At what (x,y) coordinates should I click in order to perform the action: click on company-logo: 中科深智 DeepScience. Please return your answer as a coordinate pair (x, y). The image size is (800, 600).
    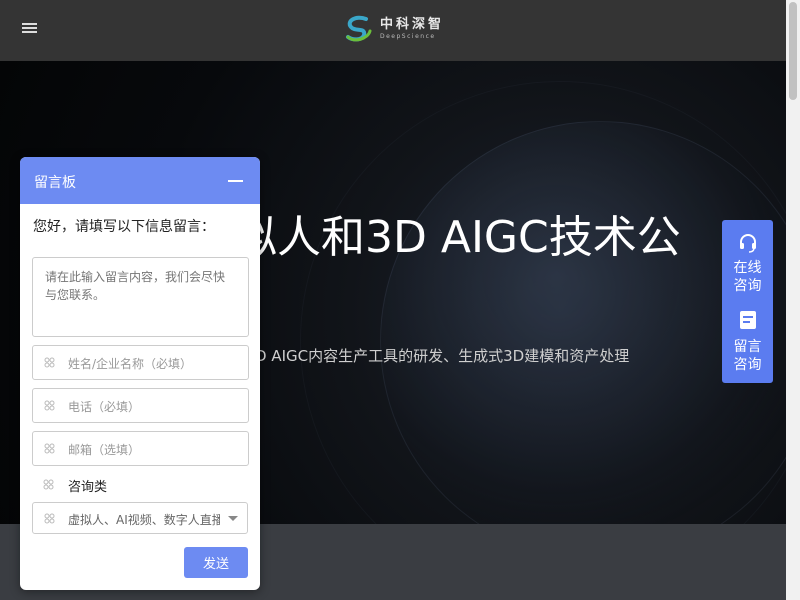
    Looking at the image, I should click on (394, 29).